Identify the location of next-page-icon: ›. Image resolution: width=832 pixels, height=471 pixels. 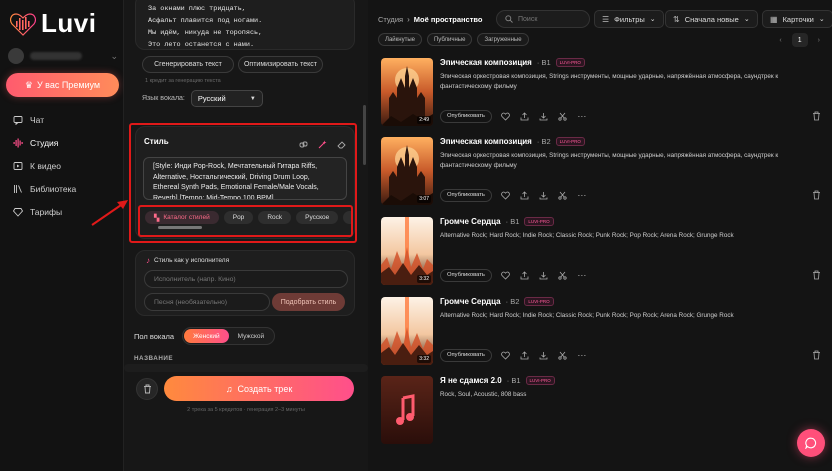
(819, 40).